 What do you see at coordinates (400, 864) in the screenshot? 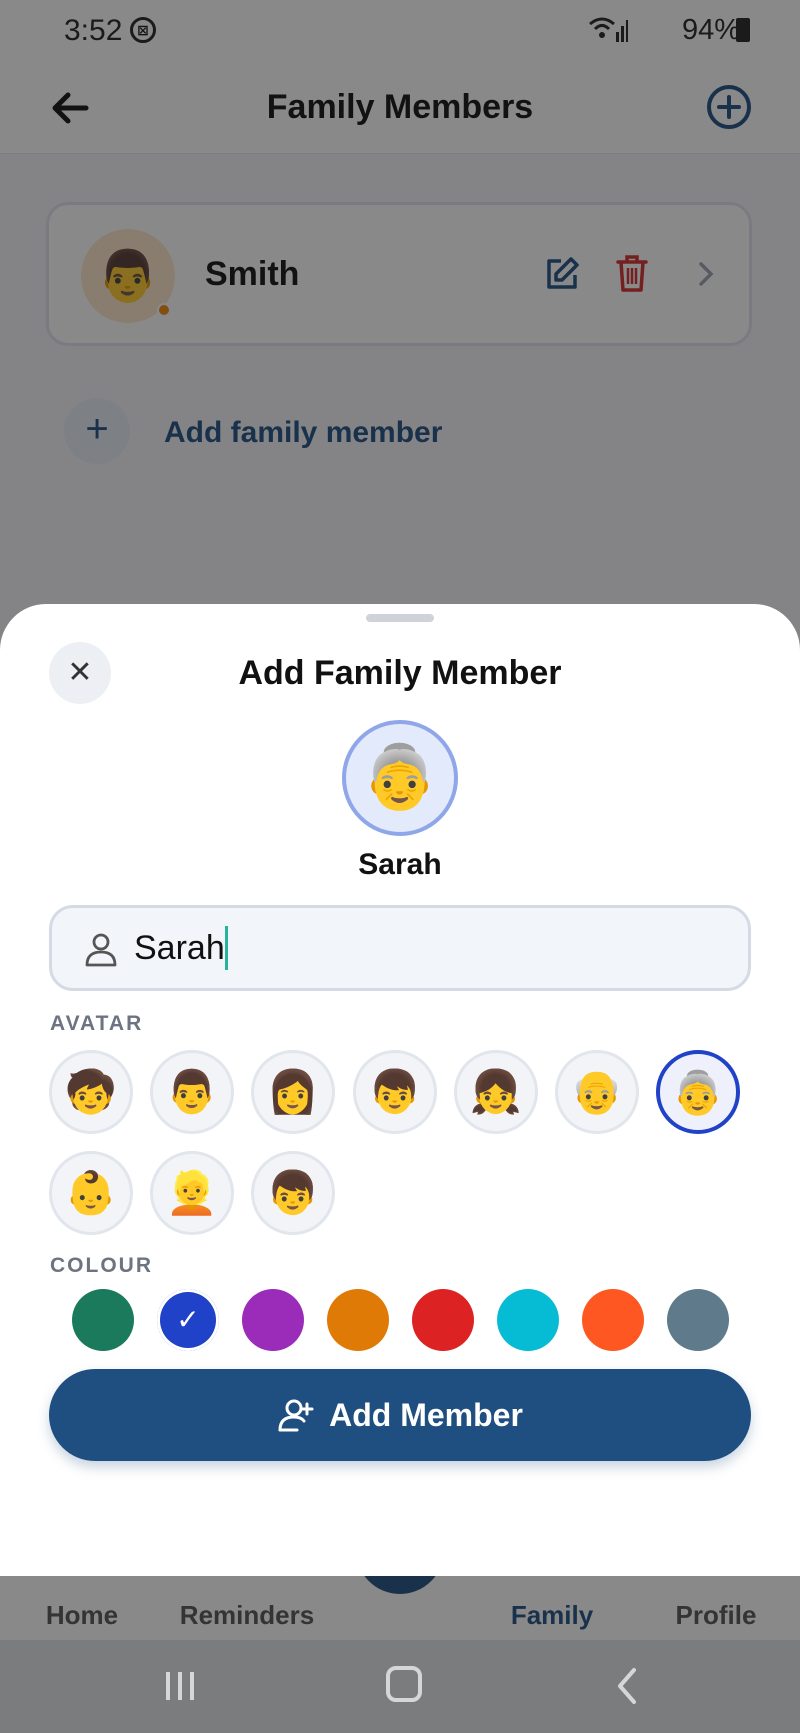
I see `preview-name: Sarah` at bounding box center [400, 864].